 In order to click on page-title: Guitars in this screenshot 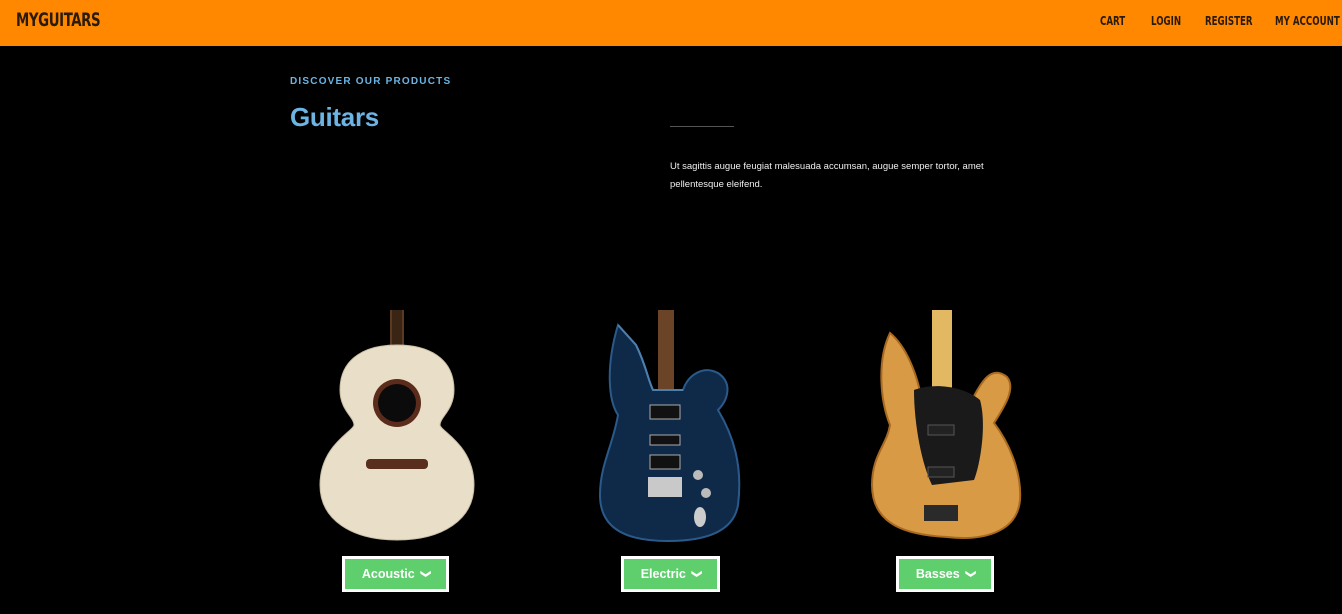, I will do `click(334, 117)`.